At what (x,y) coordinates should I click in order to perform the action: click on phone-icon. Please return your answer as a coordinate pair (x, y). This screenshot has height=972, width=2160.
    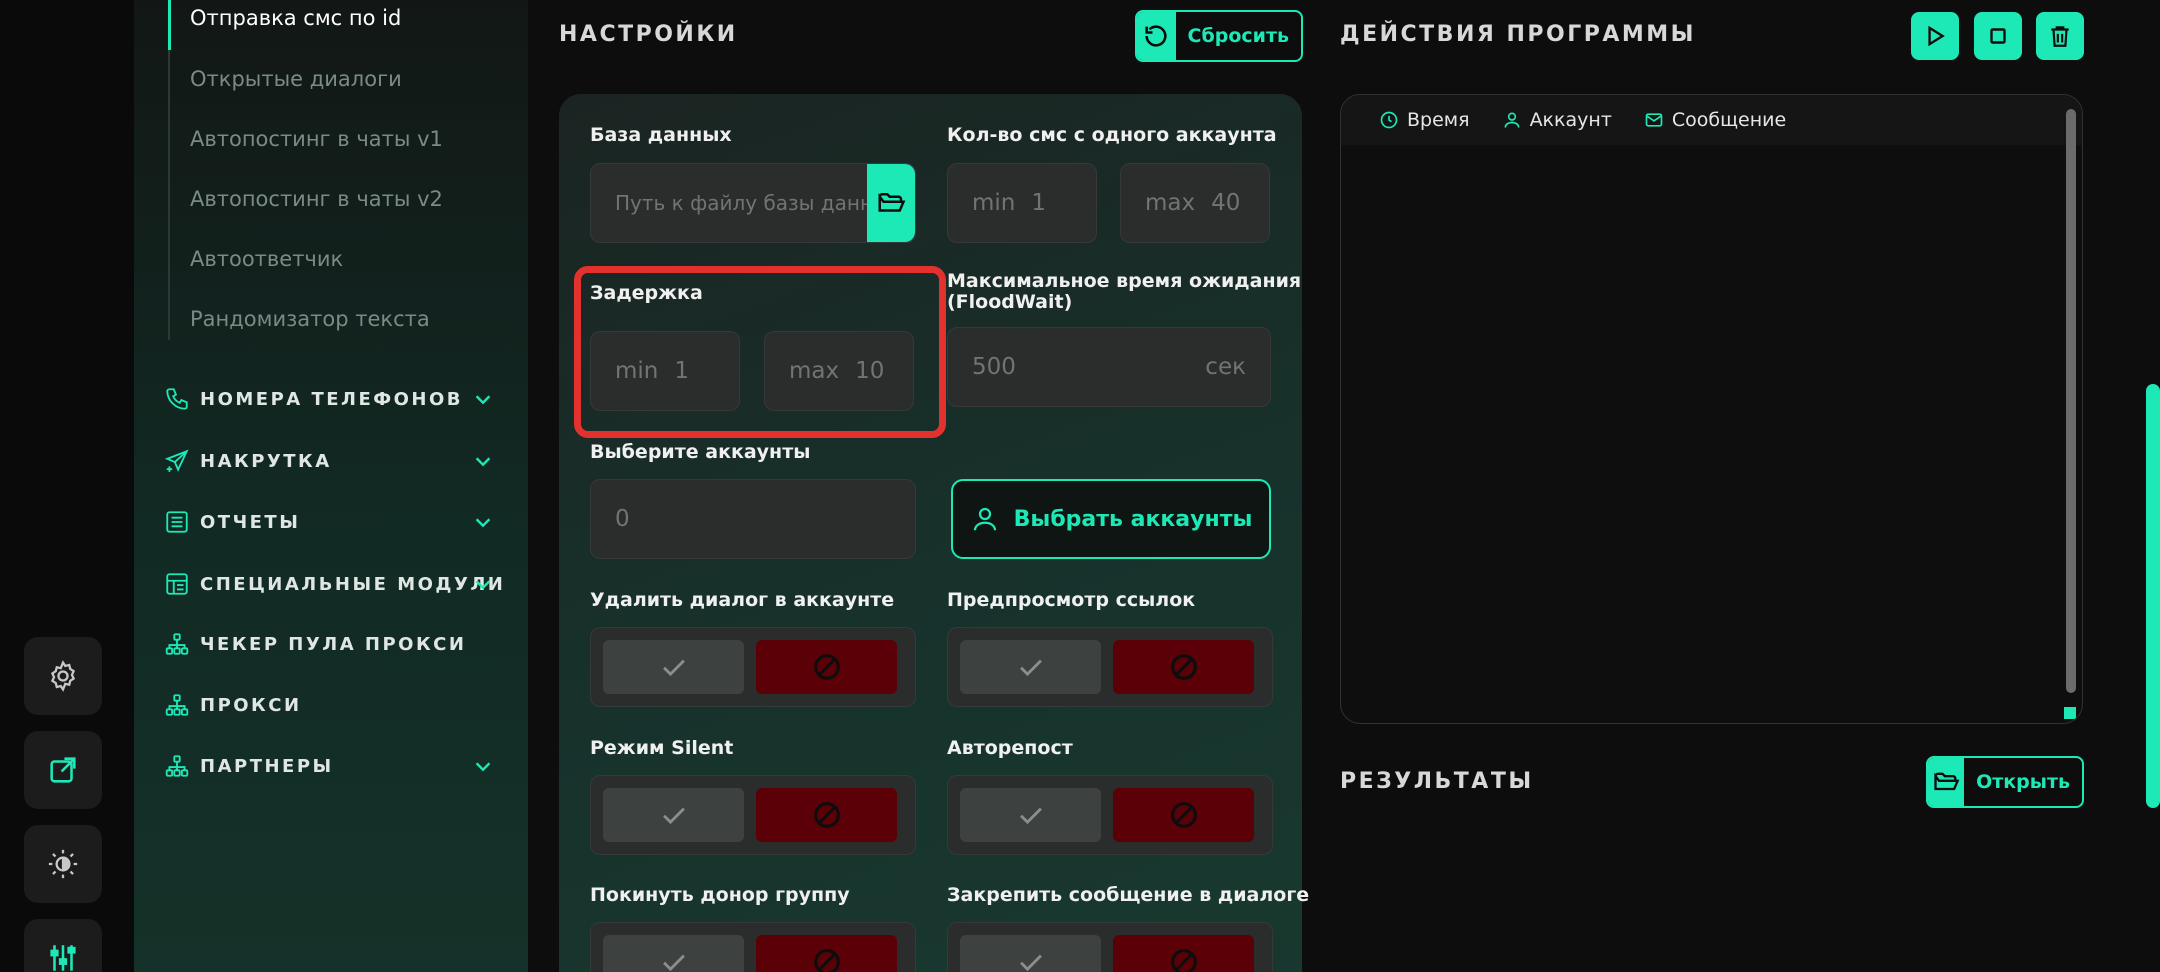
    Looking at the image, I should click on (177, 399).